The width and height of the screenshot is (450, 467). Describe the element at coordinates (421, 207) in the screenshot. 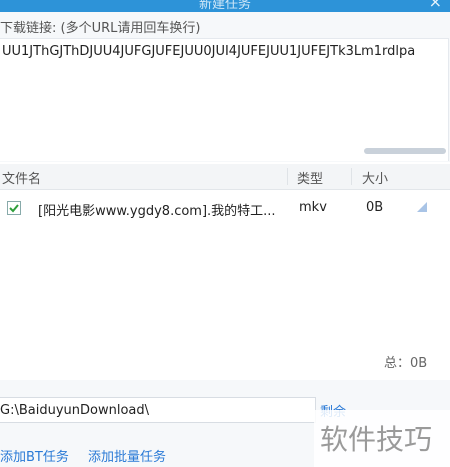

I see `dropdown-triangle-icon` at that location.